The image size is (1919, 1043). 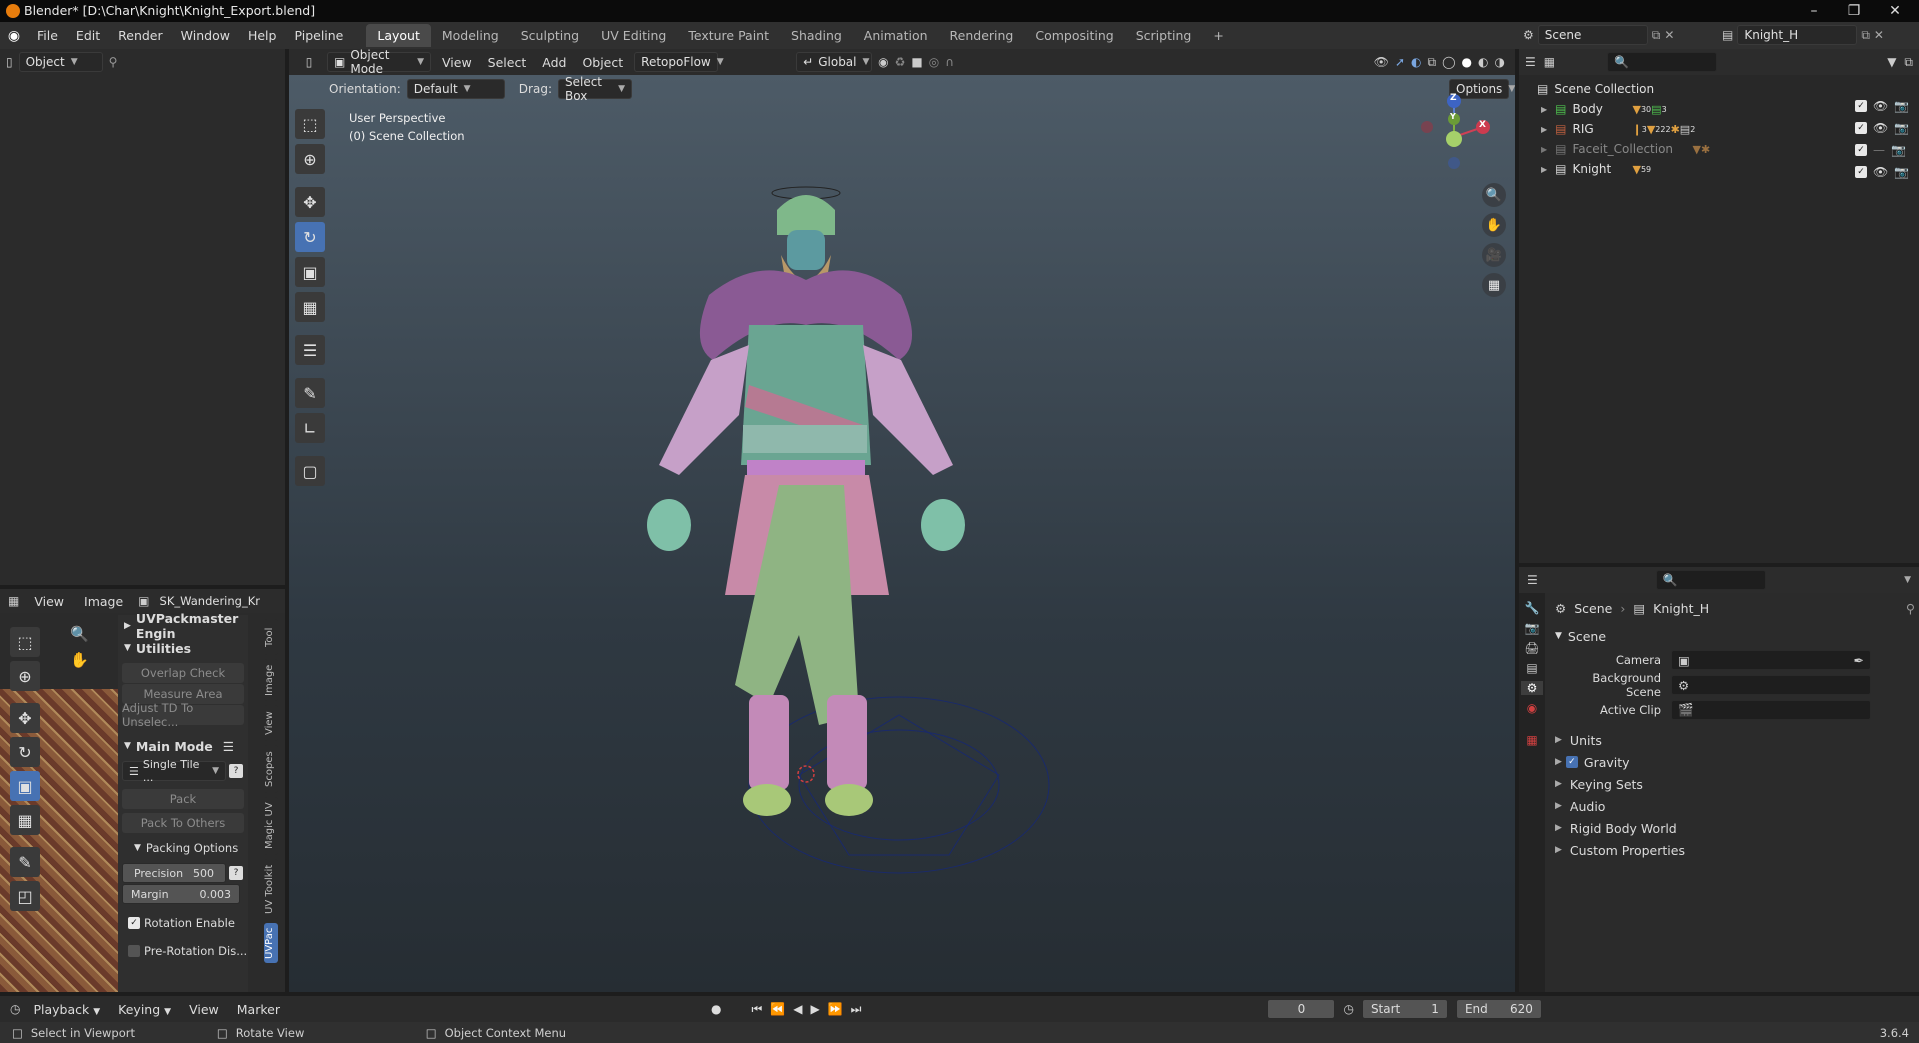 I want to click on end-frame-field: End 620, so click(x=1498, y=1009).